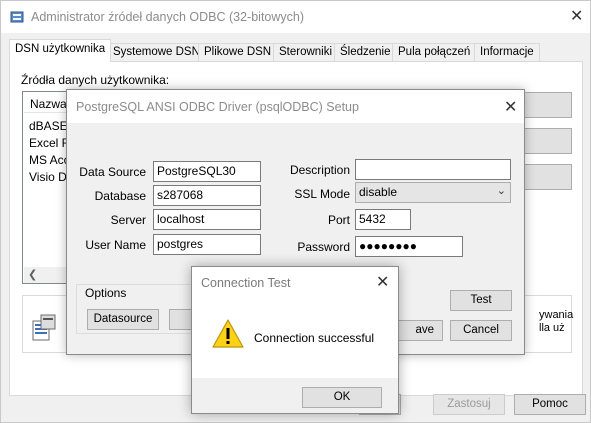 The image size is (591, 423). I want to click on warning-icon, so click(228, 335).